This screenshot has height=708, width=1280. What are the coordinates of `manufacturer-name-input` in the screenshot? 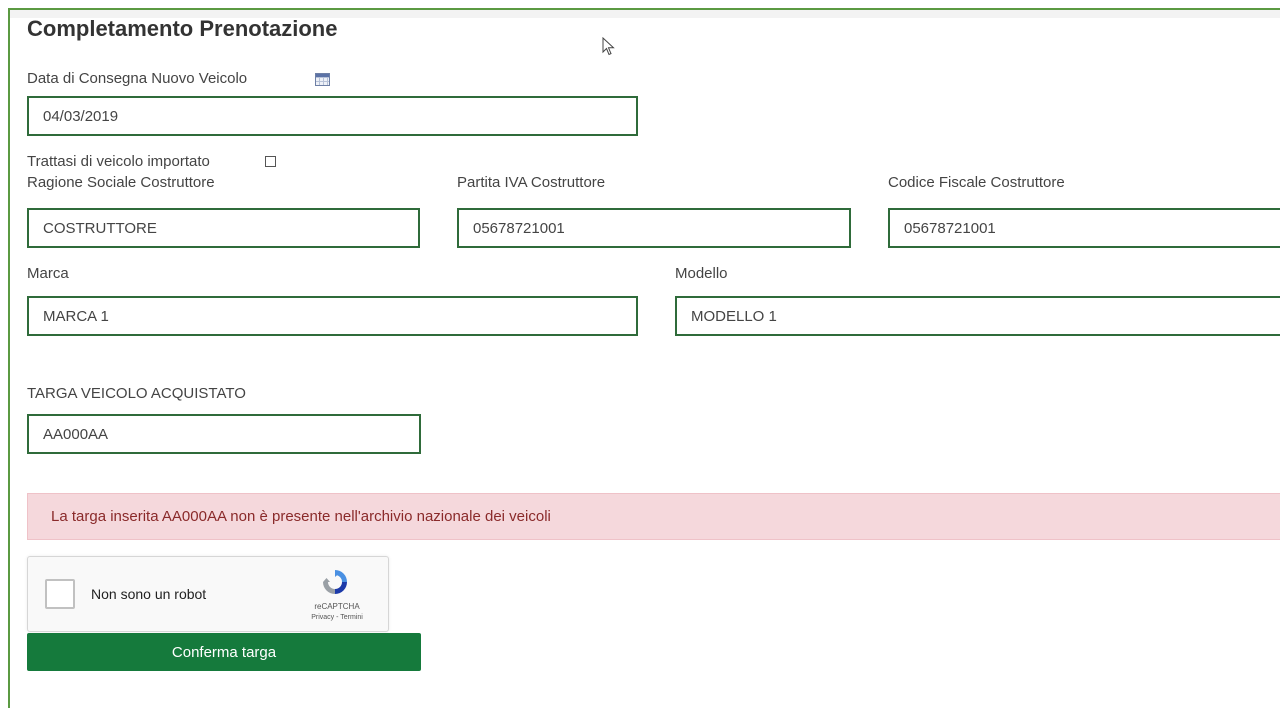 It's located at (223, 228).